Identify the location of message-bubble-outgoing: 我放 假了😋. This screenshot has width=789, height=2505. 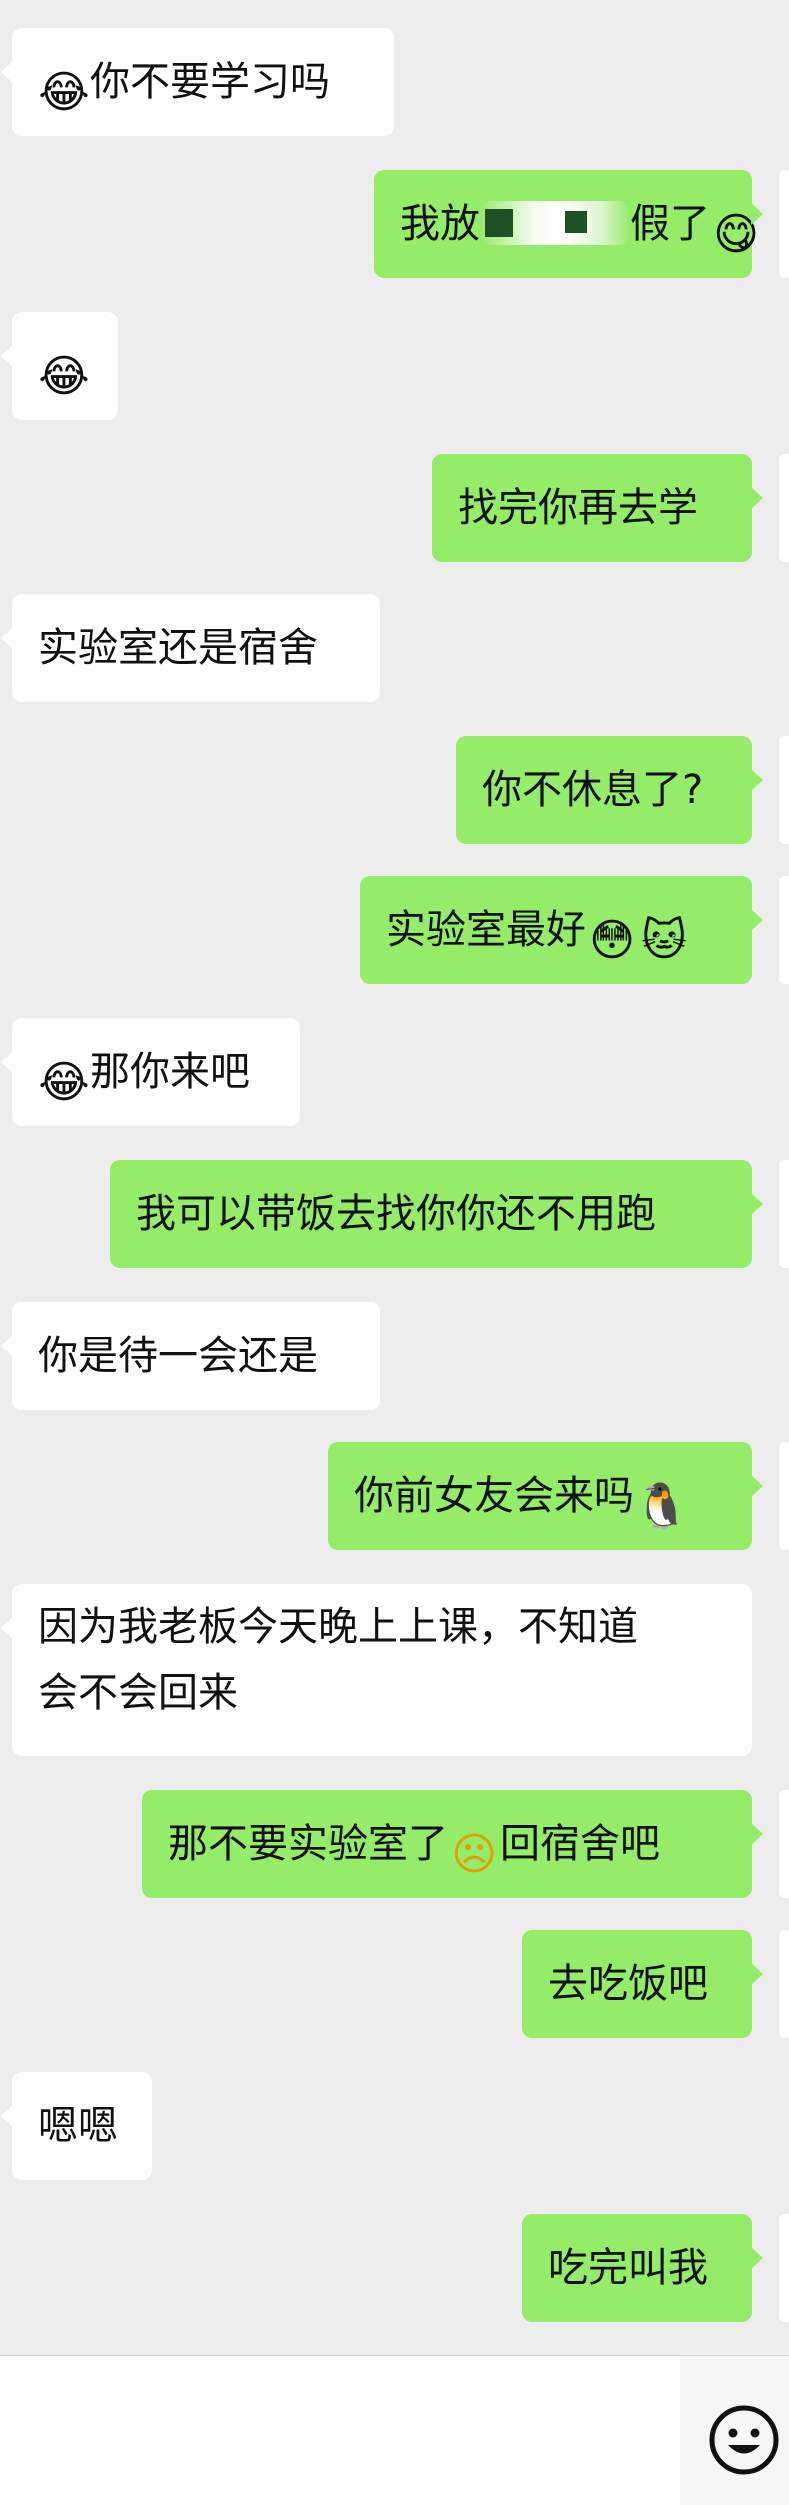
(568, 224).